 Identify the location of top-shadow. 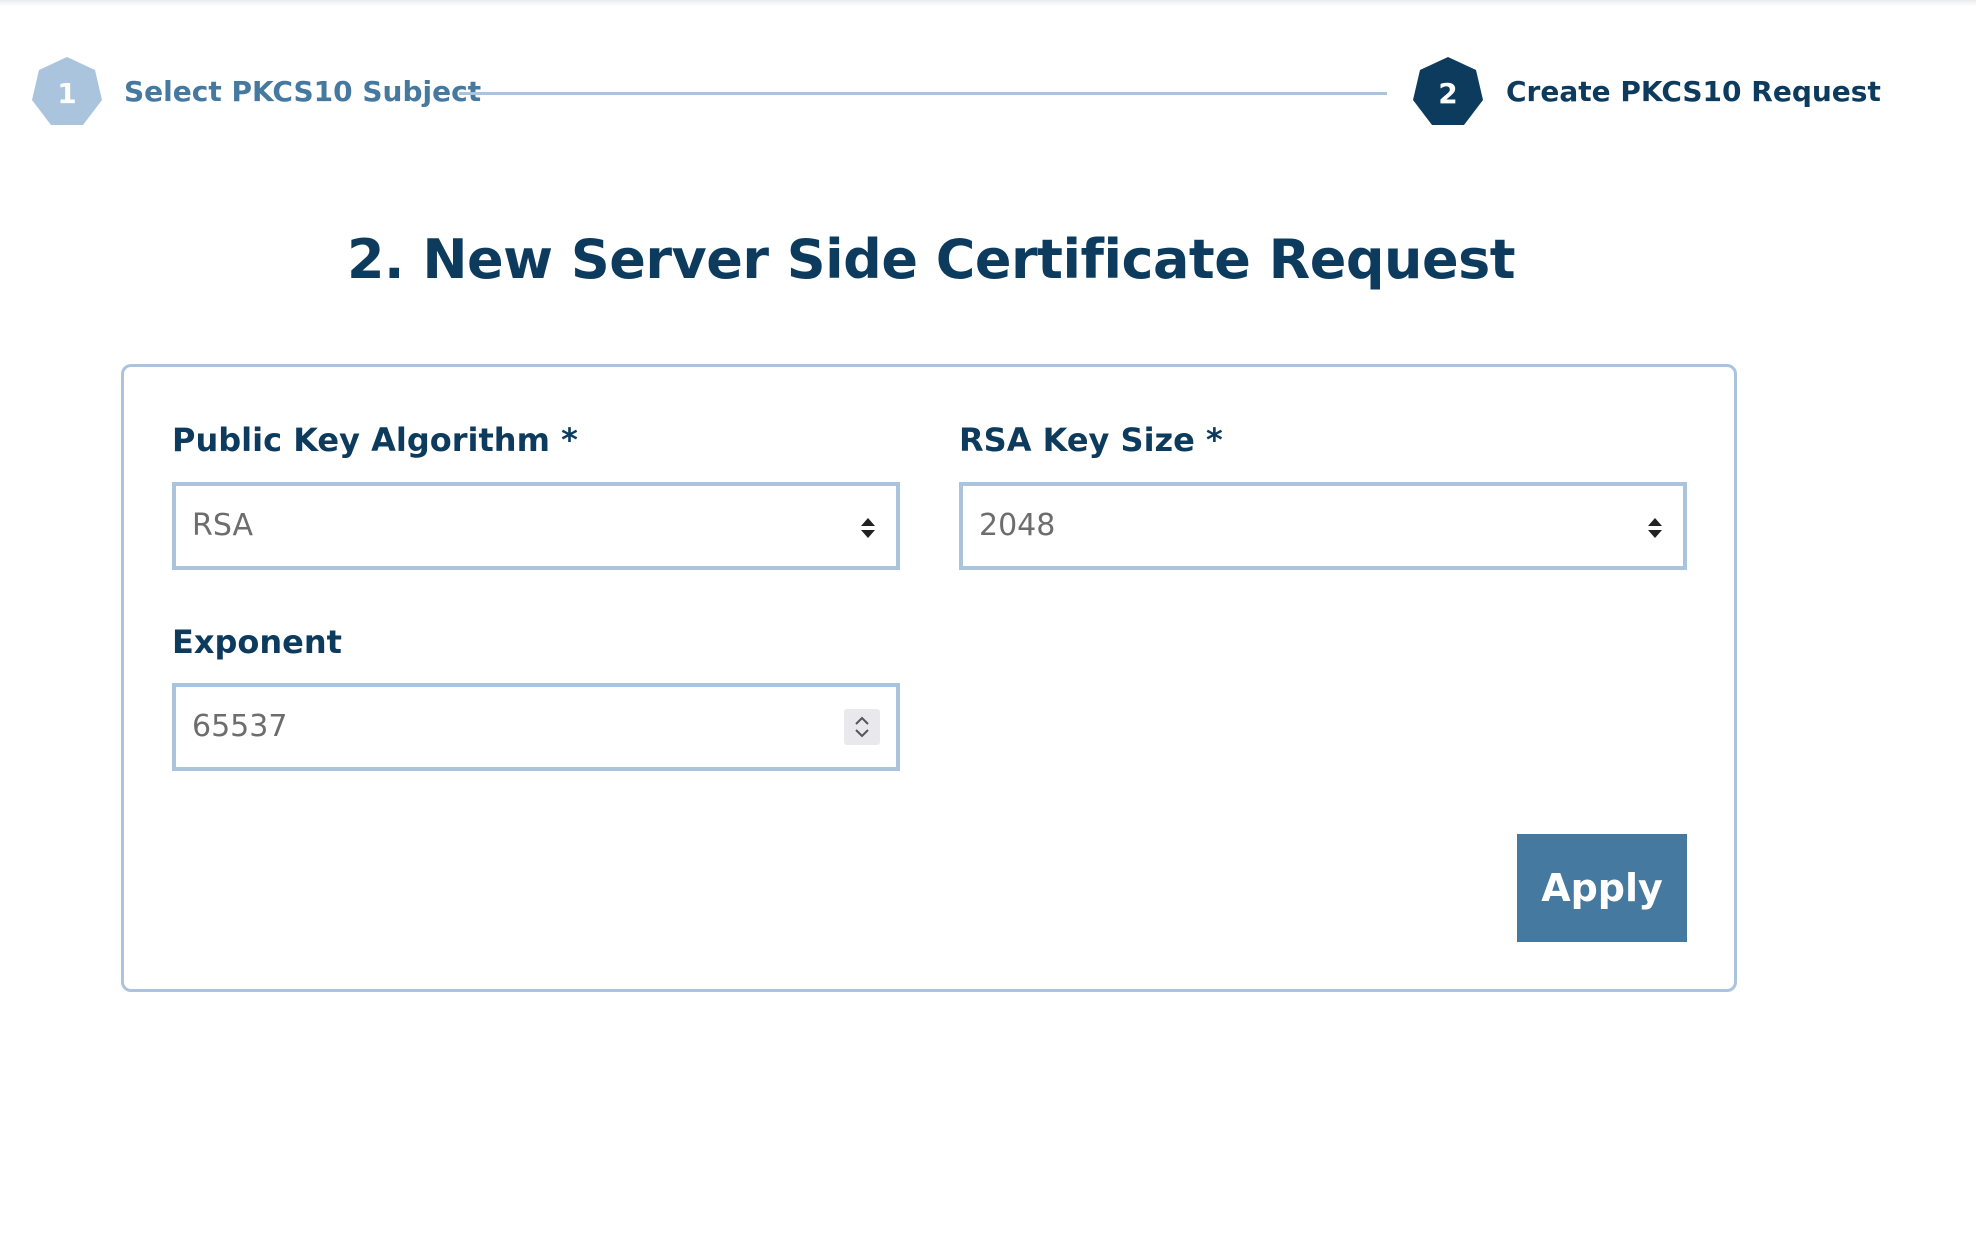
(988, 3).